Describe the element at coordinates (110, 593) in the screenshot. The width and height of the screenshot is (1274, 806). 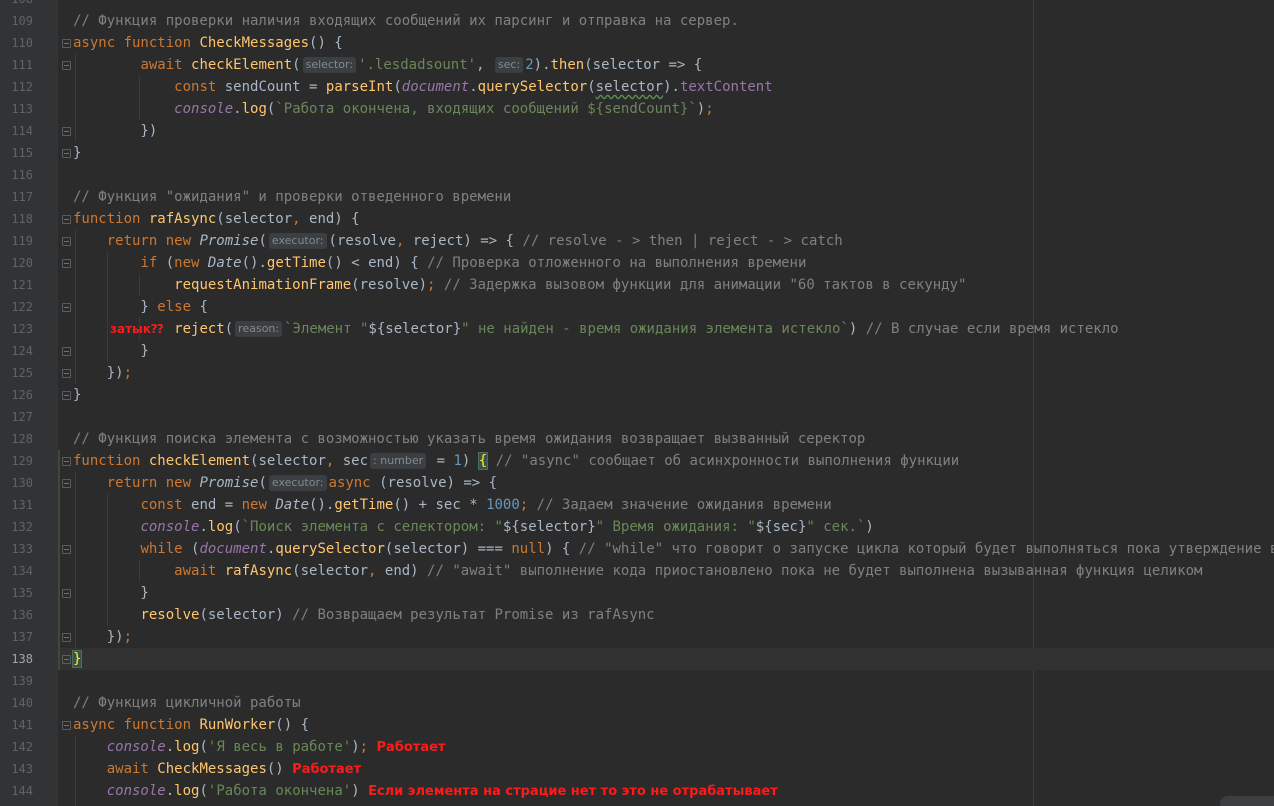
I see `code-line-135: }` at that location.